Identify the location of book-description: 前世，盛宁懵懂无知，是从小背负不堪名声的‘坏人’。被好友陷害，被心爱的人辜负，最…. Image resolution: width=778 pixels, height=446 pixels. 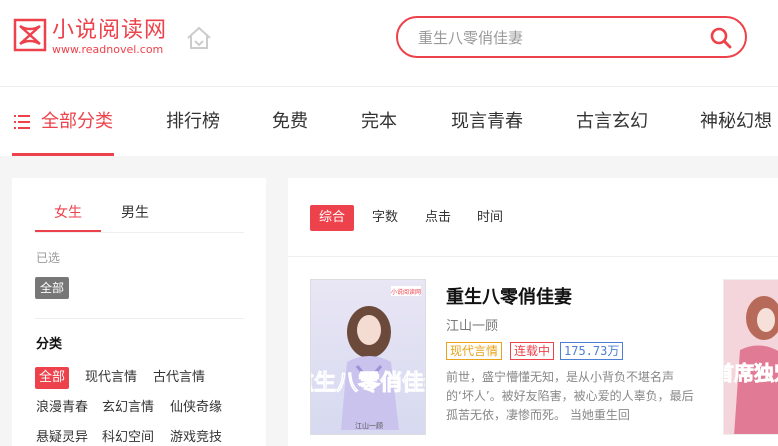
(570, 396).